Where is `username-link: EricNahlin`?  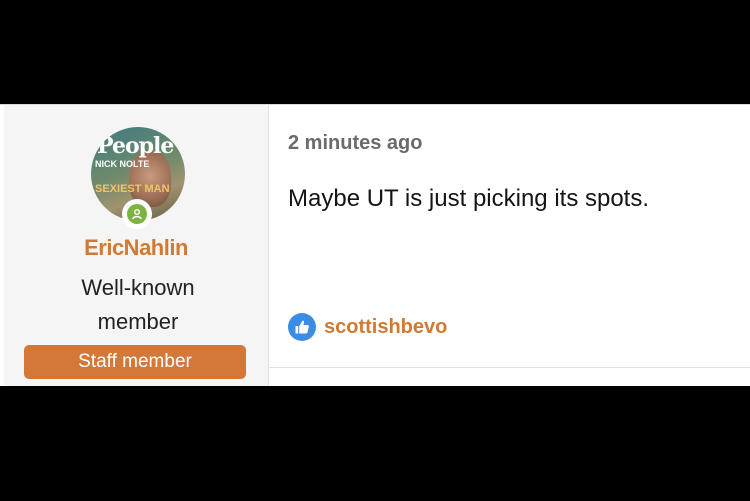 username-link: EricNahlin is located at coordinates (136, 248).